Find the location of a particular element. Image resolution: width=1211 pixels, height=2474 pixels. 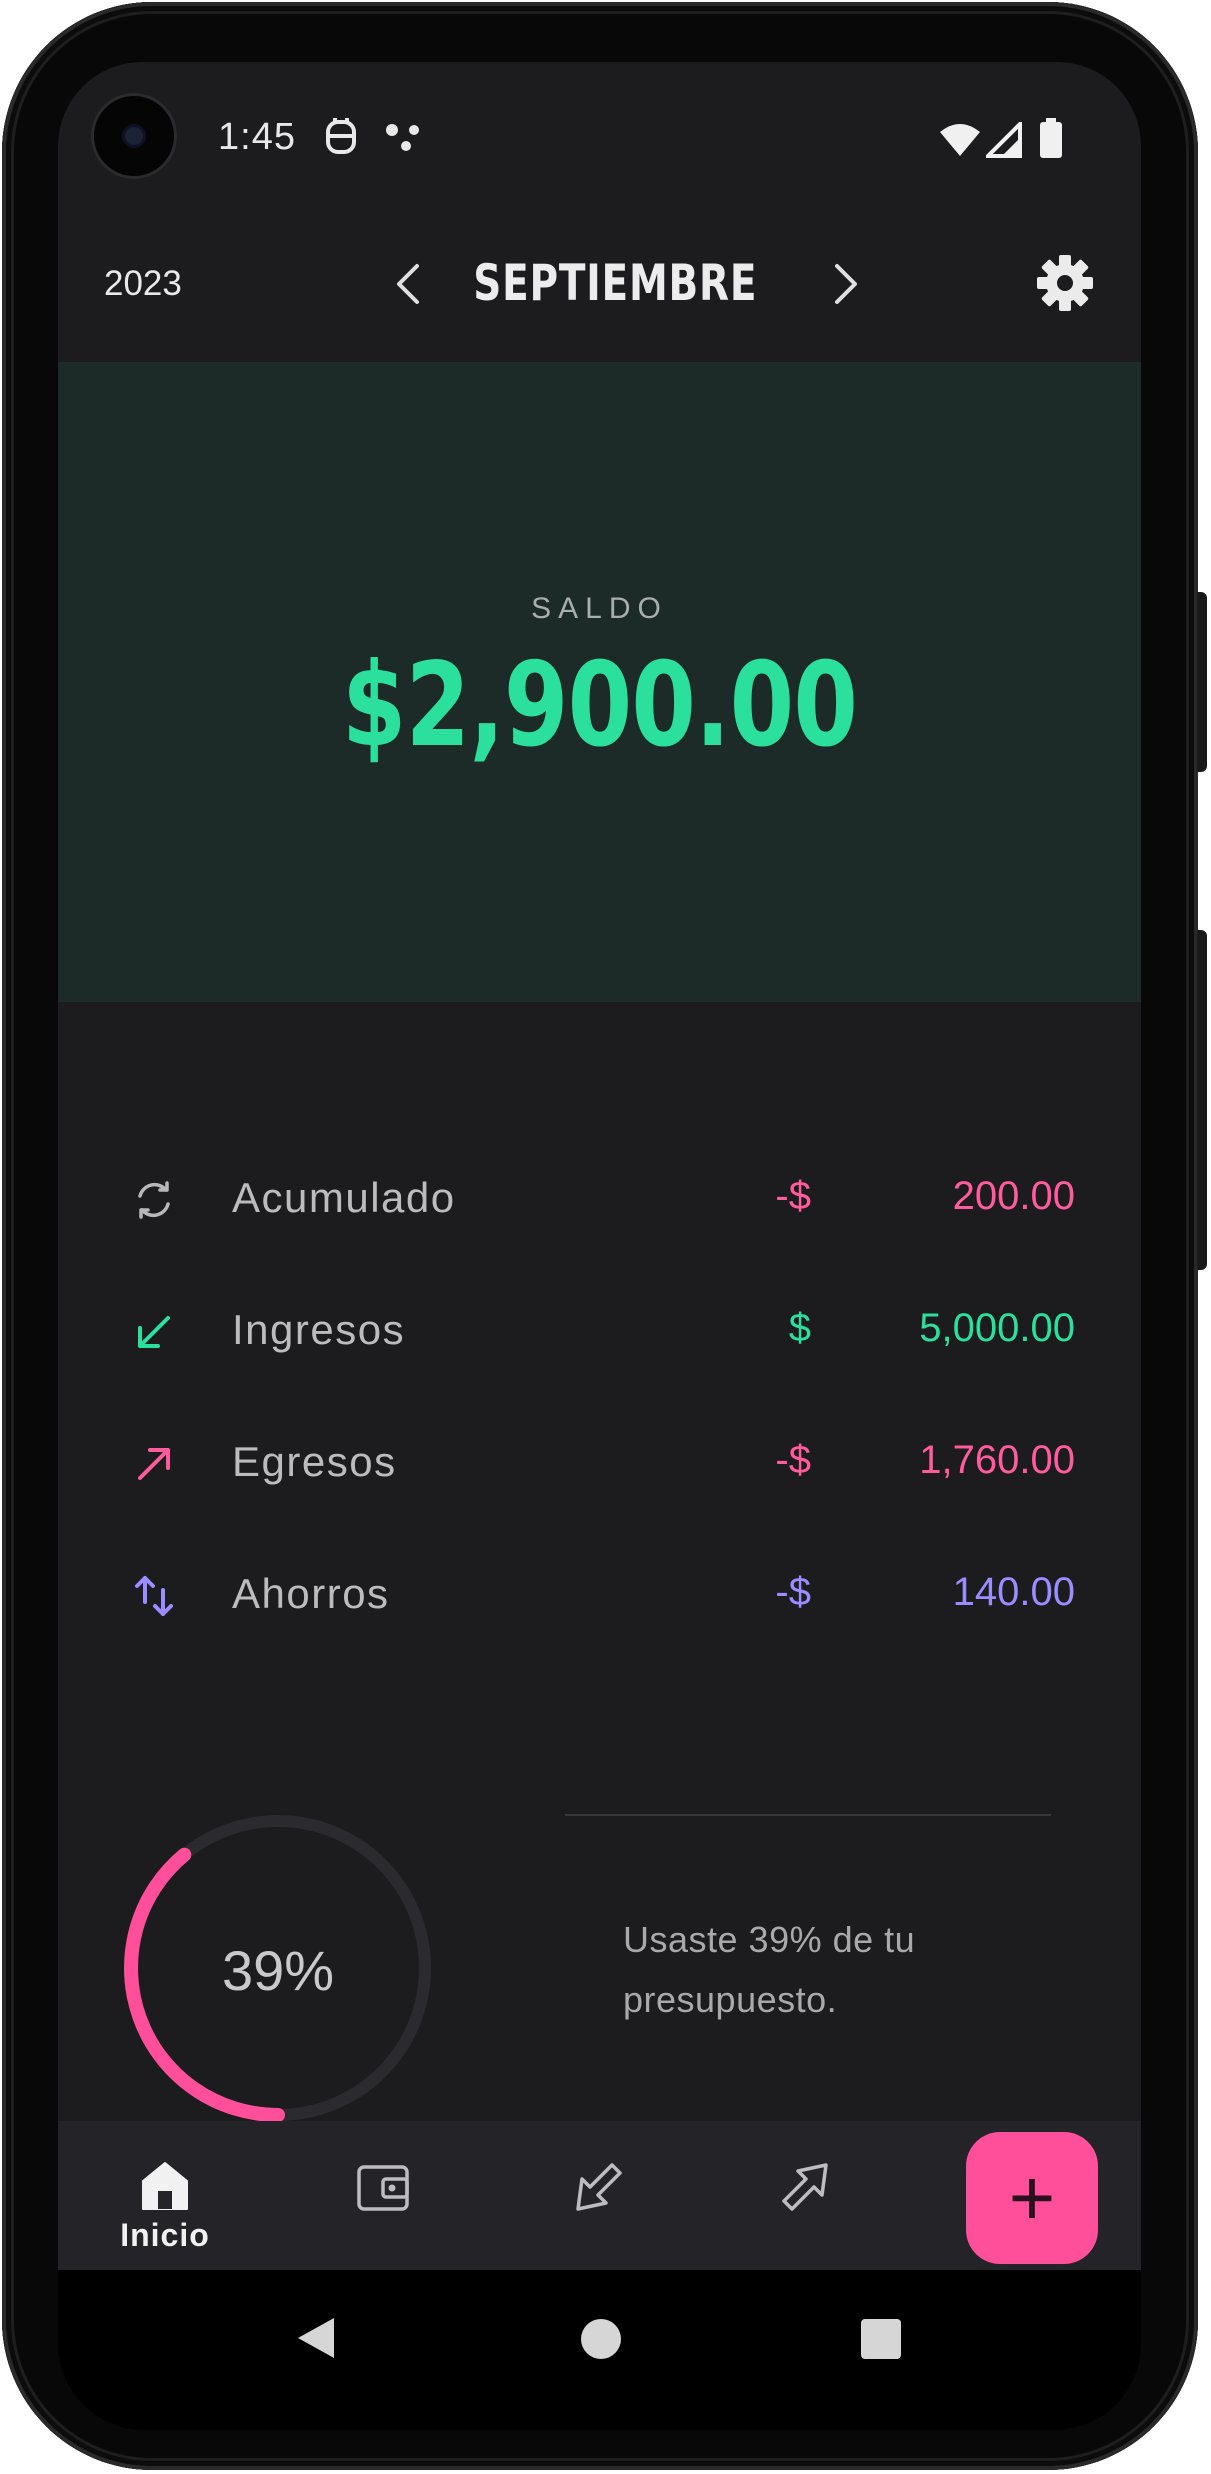

add-transaction-button: + is located at coordinates (1032, 2198).